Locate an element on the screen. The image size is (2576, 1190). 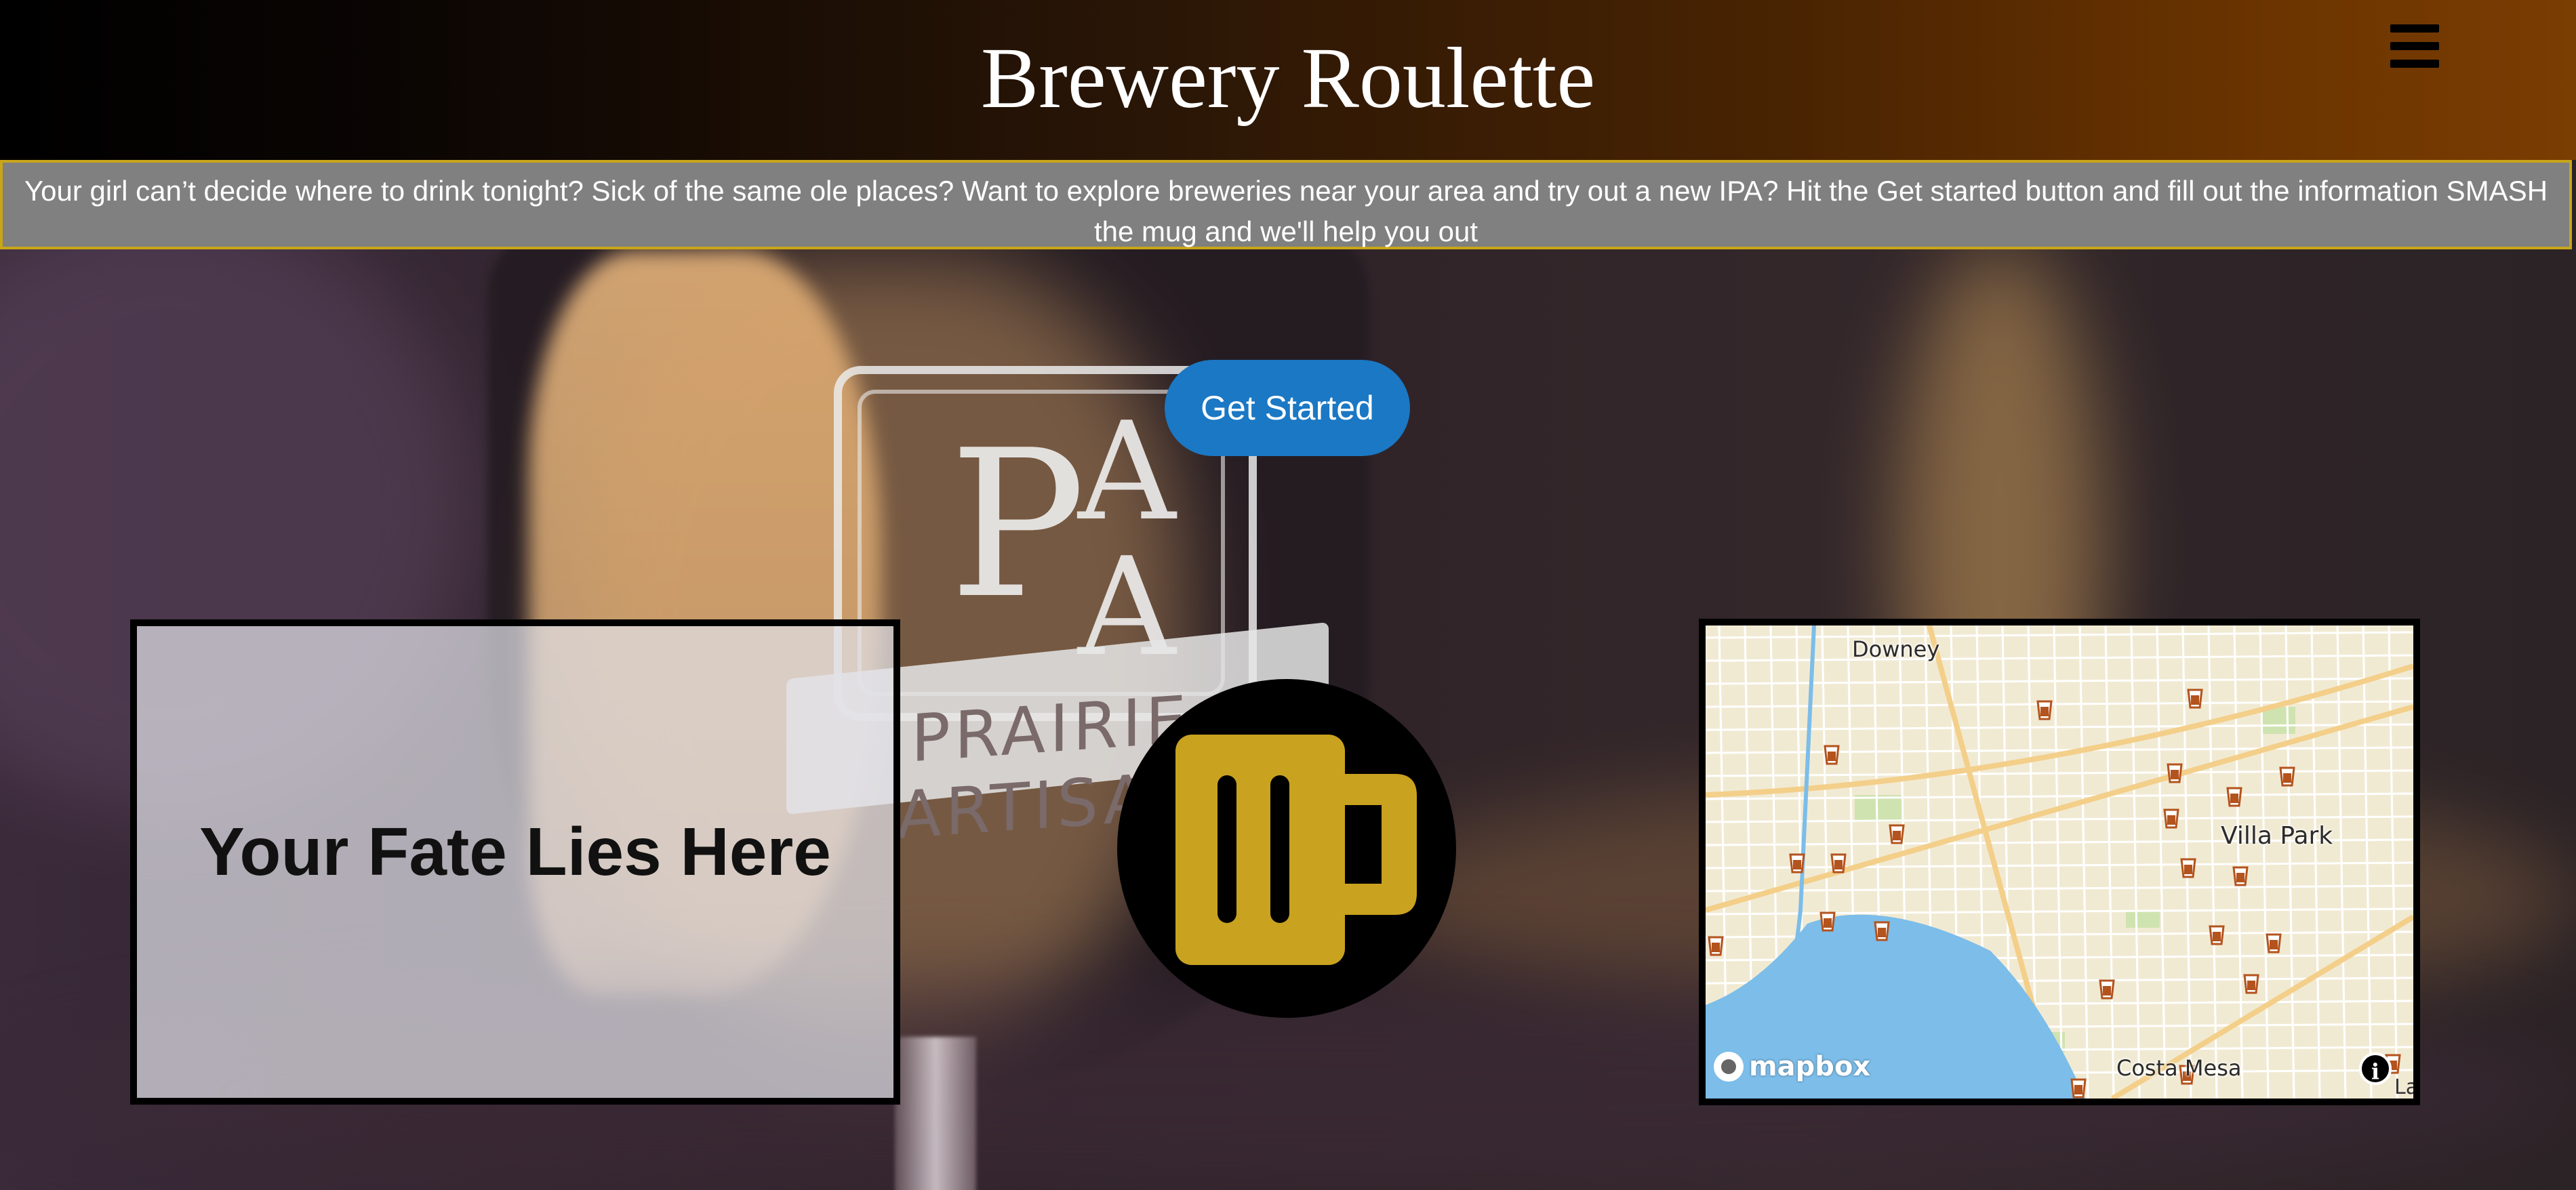
get-started-button: Get Started is located at coordinates (1287, 408).